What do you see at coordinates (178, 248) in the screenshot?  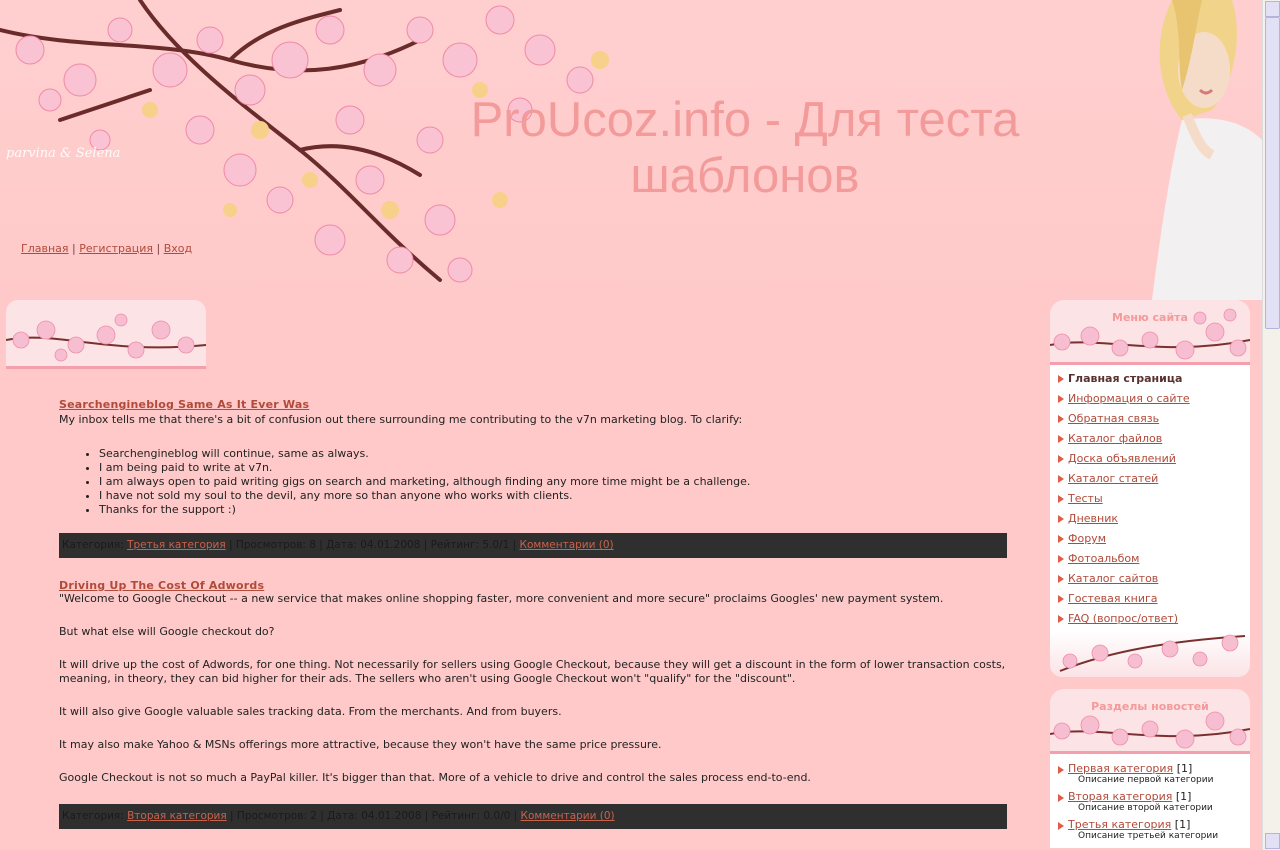 I see `nav-login-link: Вход` at bounding box center [178, 248].